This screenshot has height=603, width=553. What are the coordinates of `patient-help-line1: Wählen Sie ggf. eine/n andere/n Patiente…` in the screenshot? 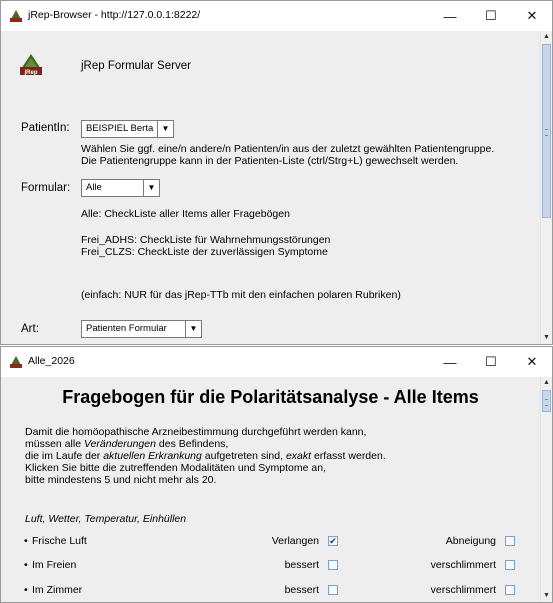 It's located at (288, 149).